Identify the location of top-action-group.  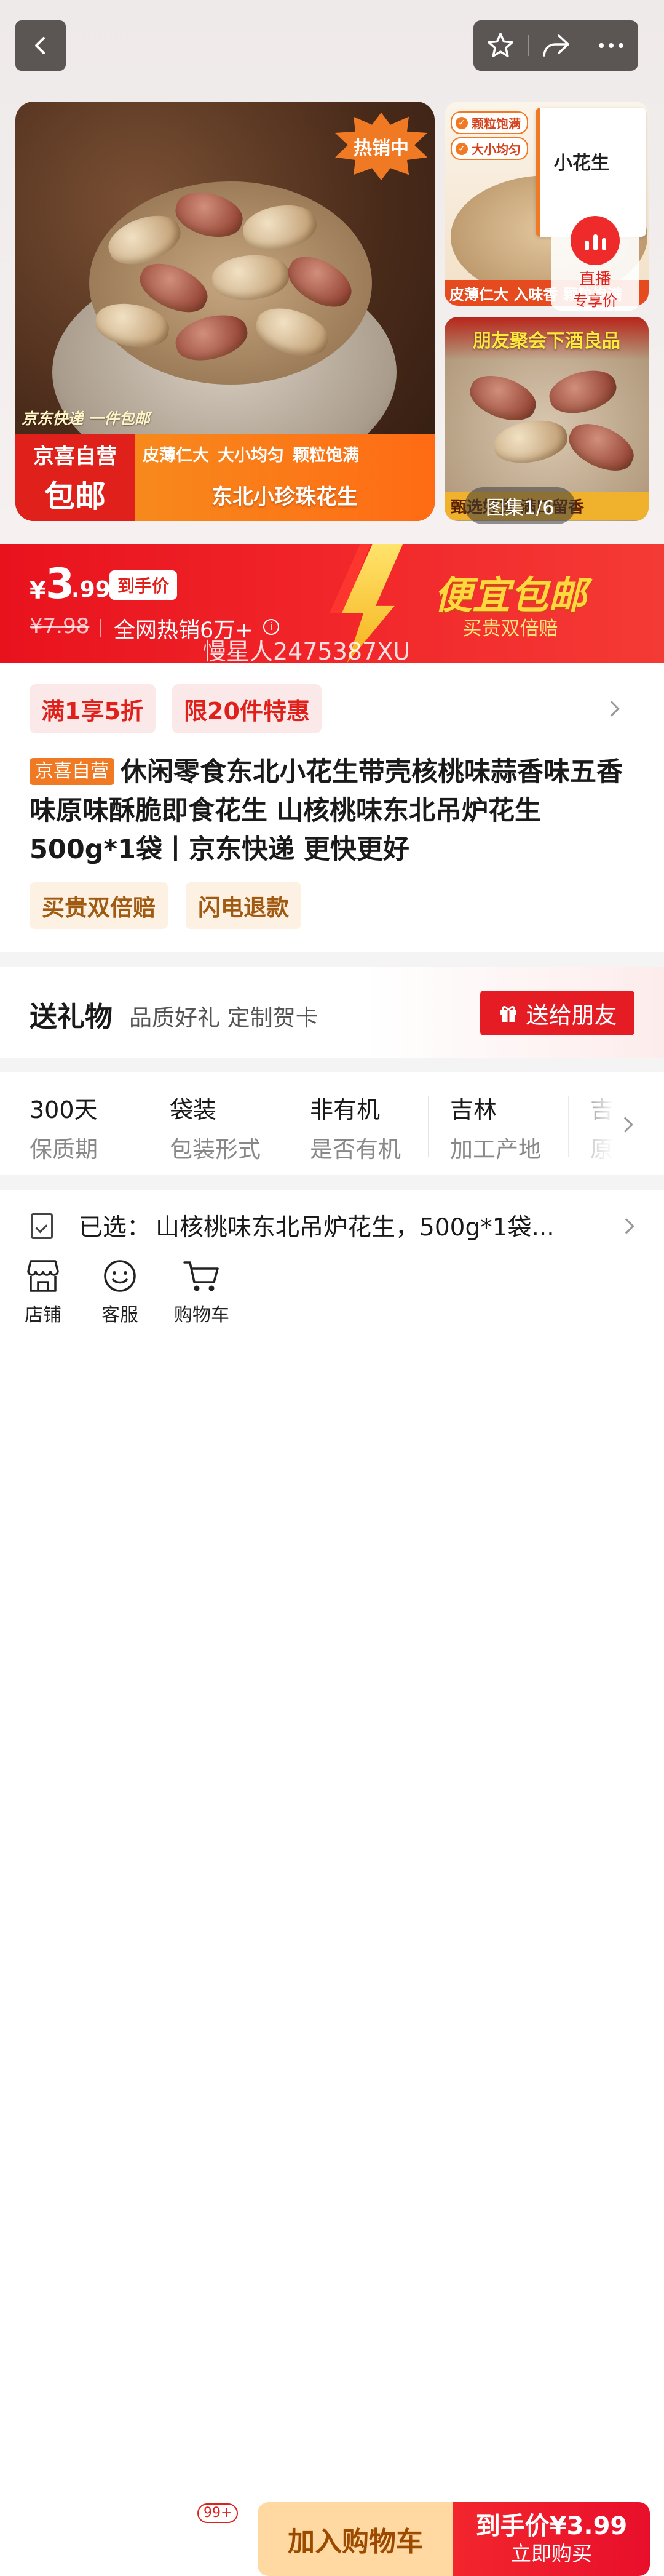
(555, 45).